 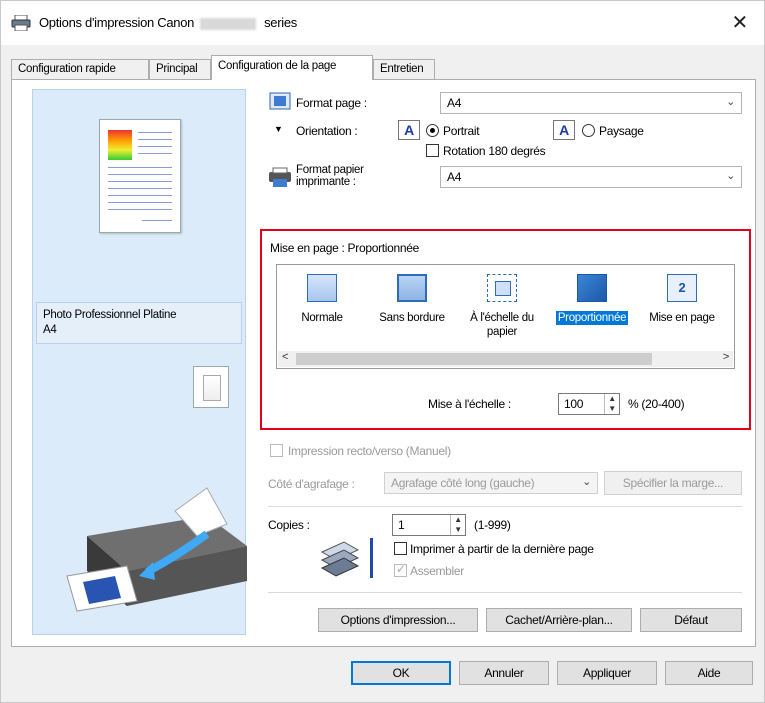 I want to click on help-button: Aide, so click(x=709, y=673).